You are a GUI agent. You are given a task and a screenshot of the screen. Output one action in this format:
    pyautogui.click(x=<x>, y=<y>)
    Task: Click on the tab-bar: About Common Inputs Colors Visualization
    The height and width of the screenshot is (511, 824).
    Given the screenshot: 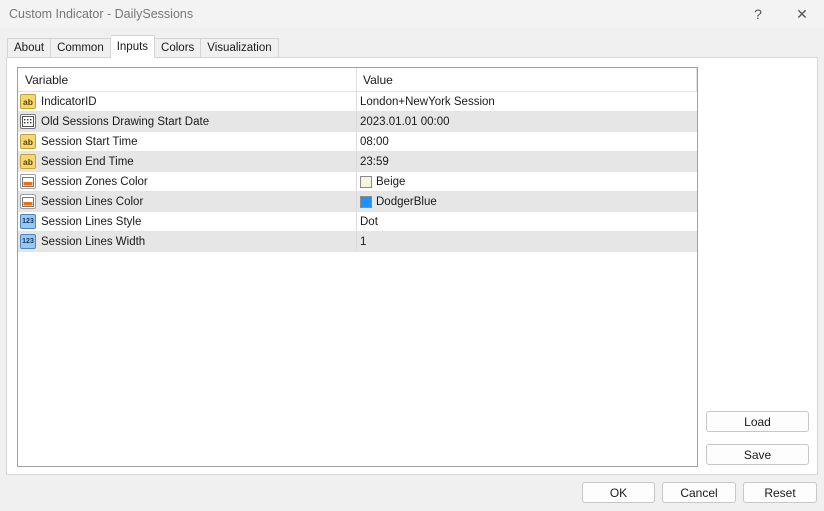 What is the action you would take?
    pyautogui.click(x=143, y=46)
    